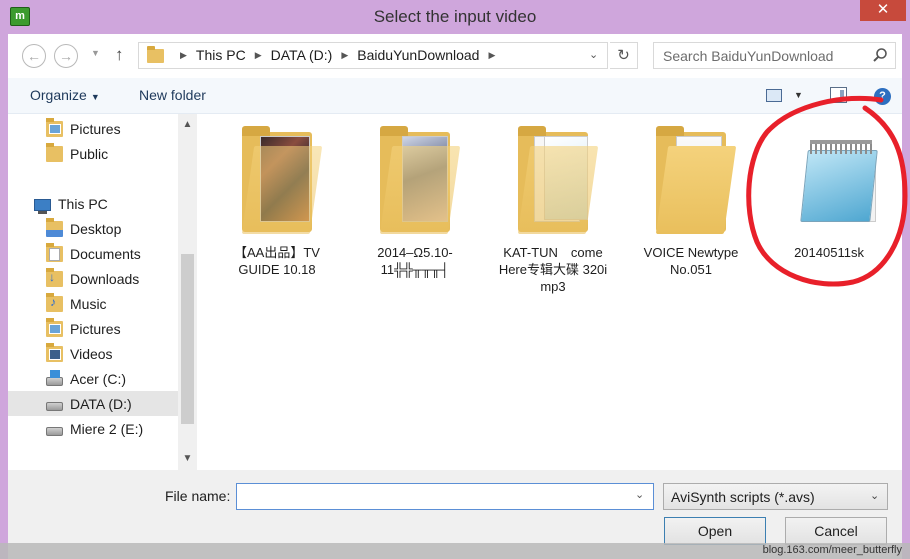 The width and height of the screenshot is (910, 559). I want to click on cancel-button: Cancel, so click(836, 531).